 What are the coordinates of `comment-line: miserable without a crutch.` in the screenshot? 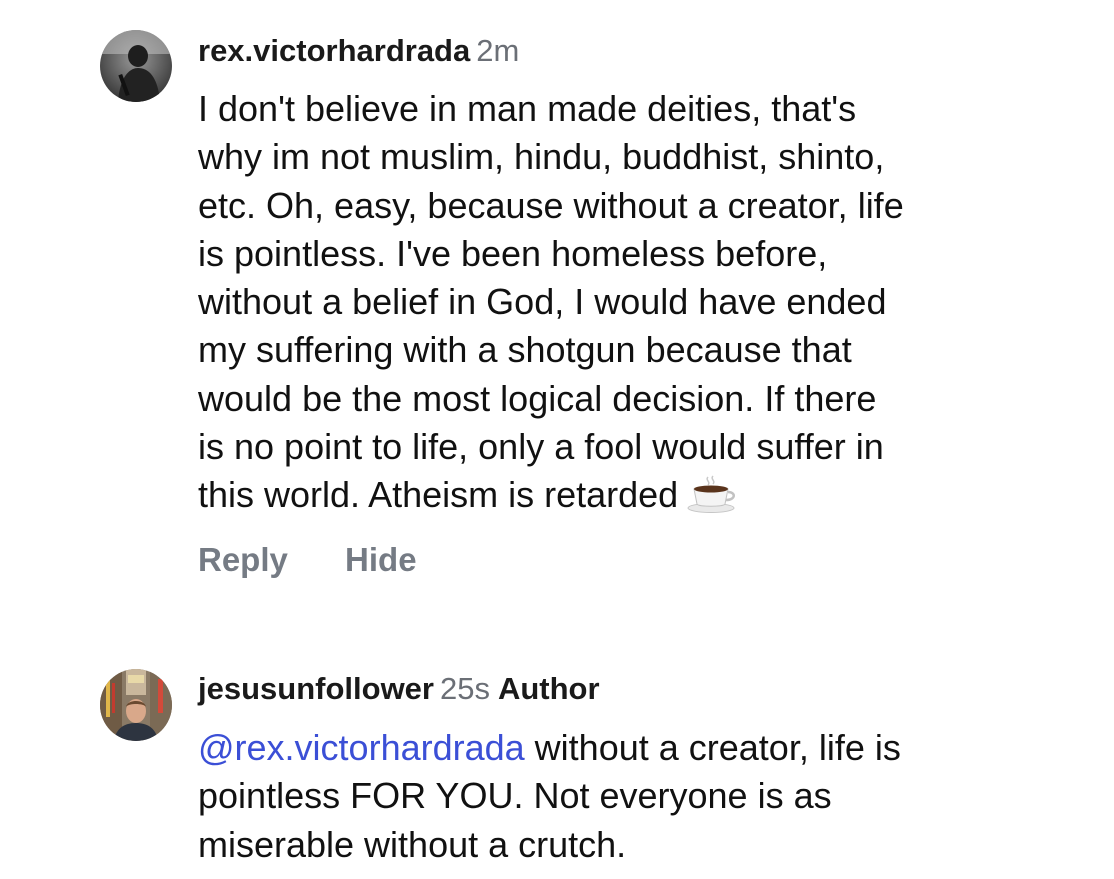 It's located at (412, 844).